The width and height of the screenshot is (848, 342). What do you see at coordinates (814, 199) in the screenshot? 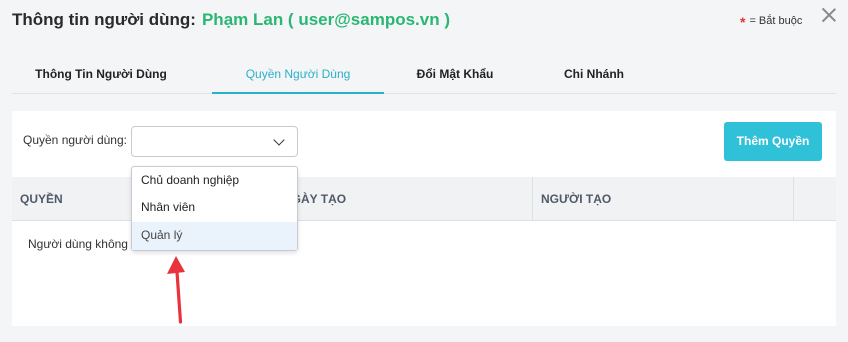
I see `column-header-actions` at bounding box center [814, 199].